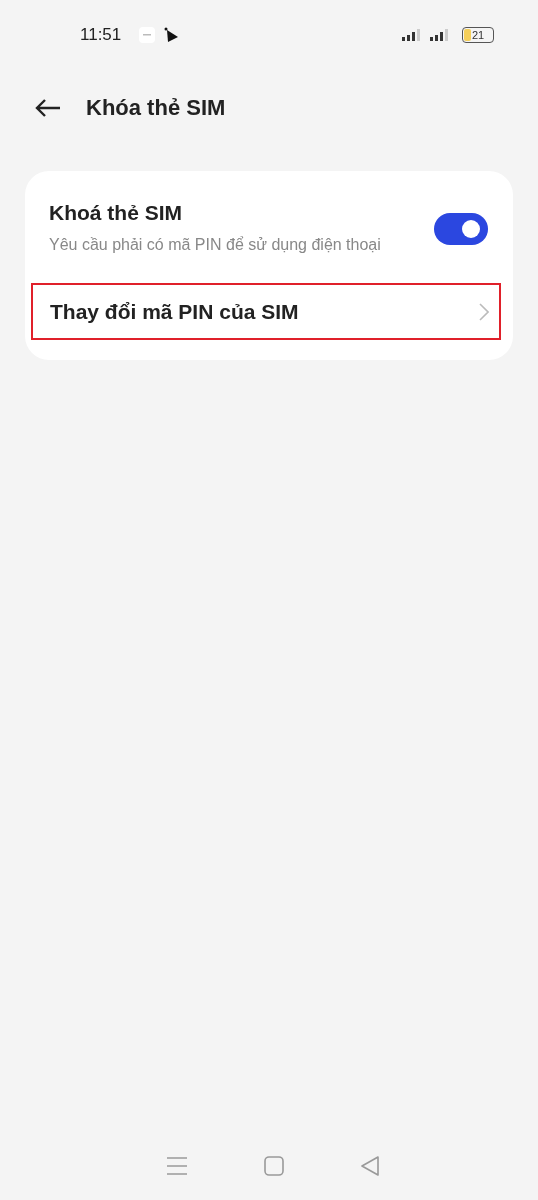 The width and height of the screenshot is (538, 1200). Describe the element at coordinates (171, 35) in the screenshot. I see `play-icon` at that location.